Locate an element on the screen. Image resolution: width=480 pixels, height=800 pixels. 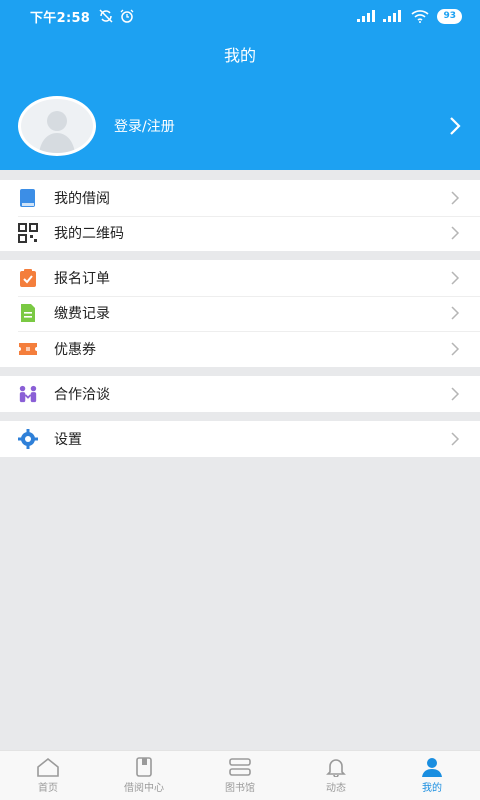
tab-home: 首页 is located at coordinates (48, 775).